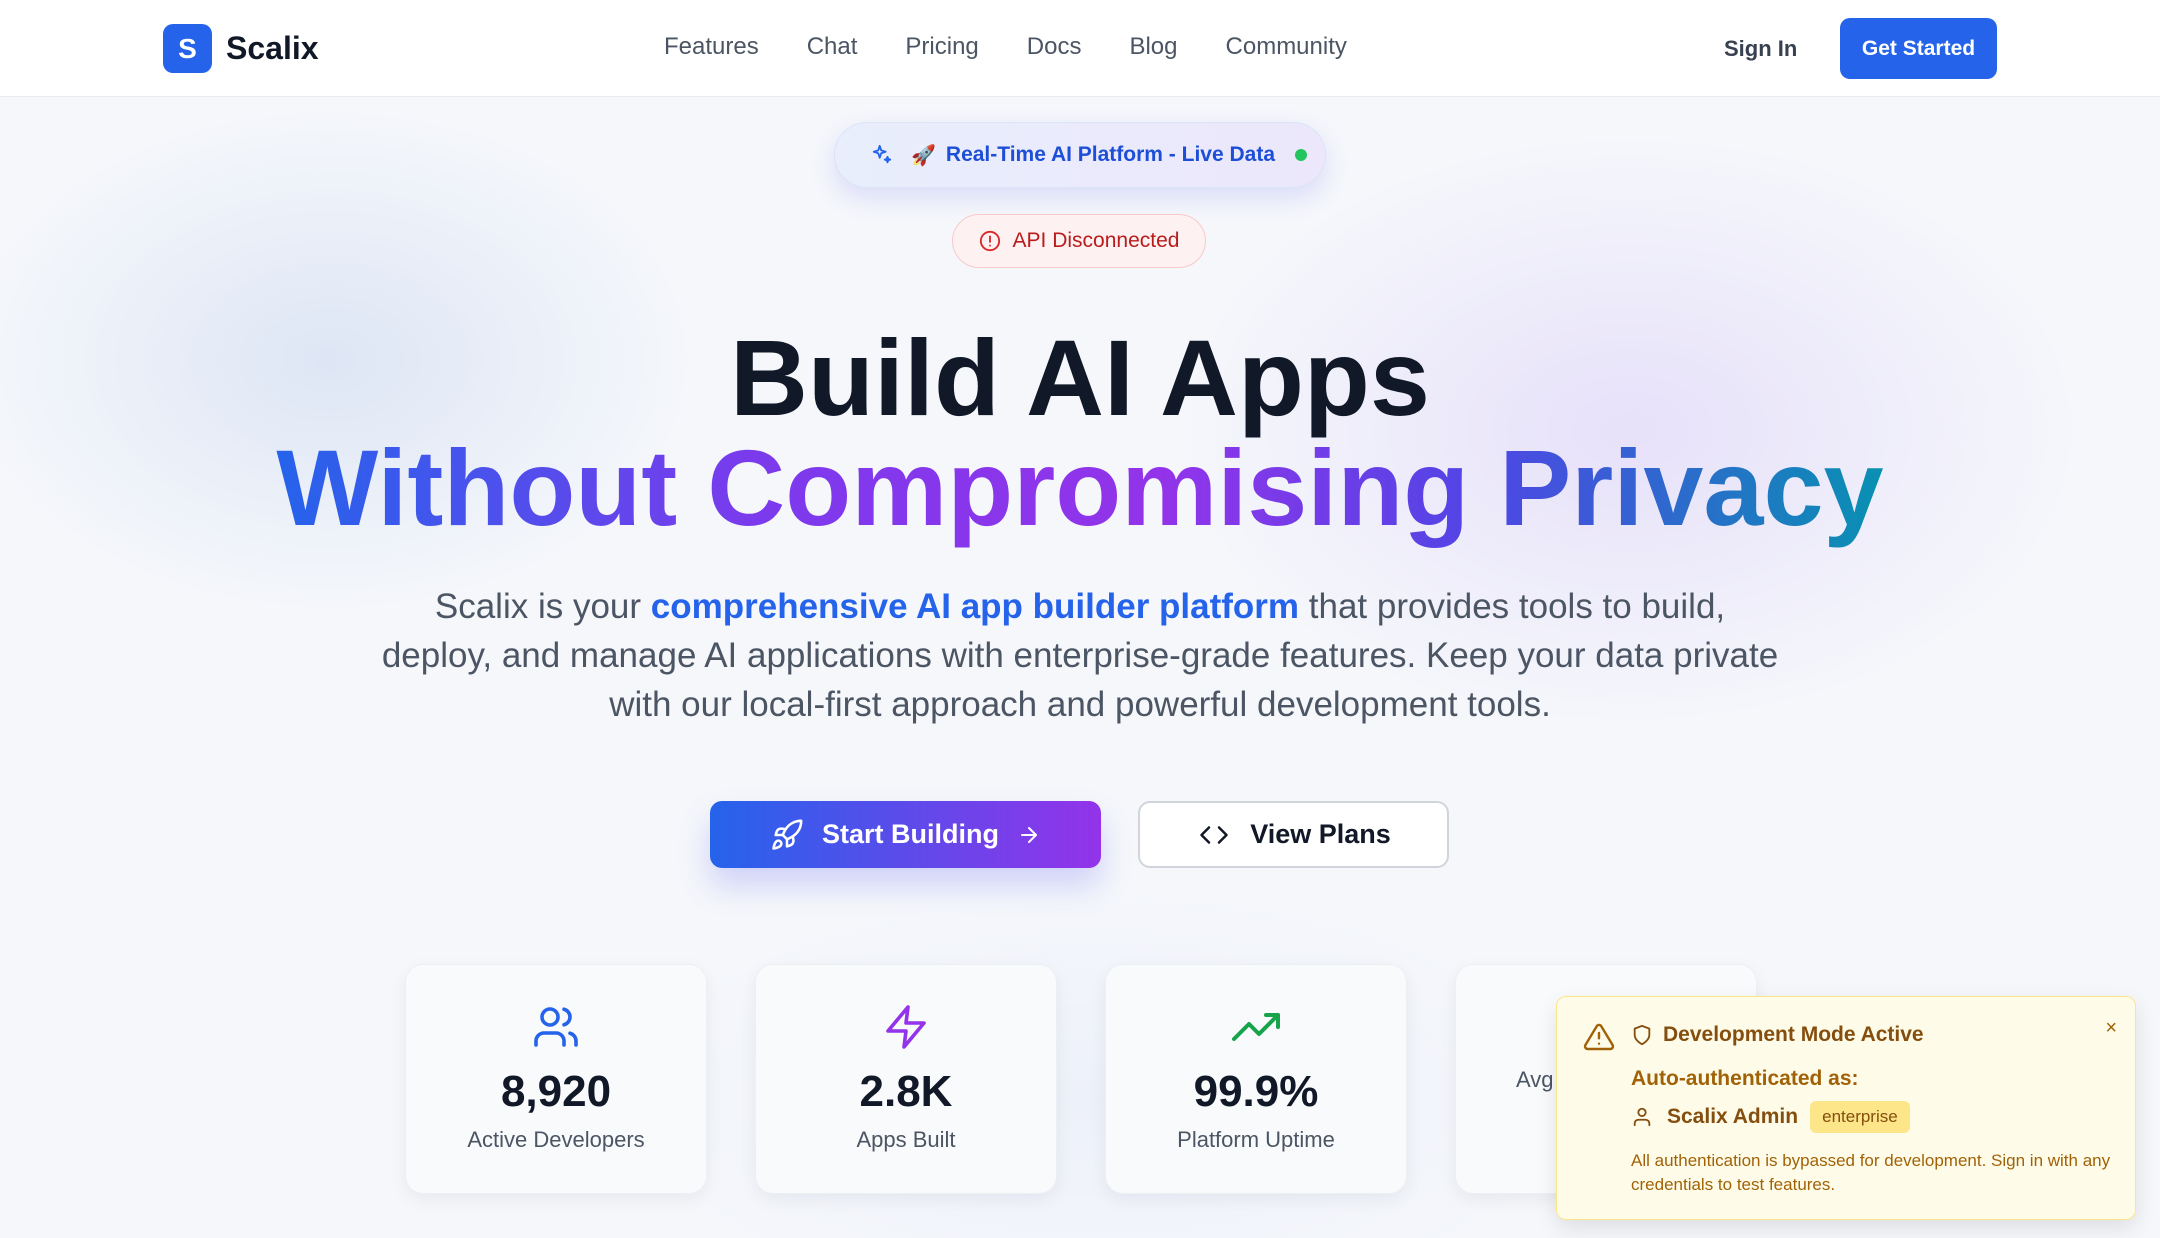 This screenshot has height=1238, width=2160. I want to click on hero-title-line1: Build AI Apps, so click(1080, 377).